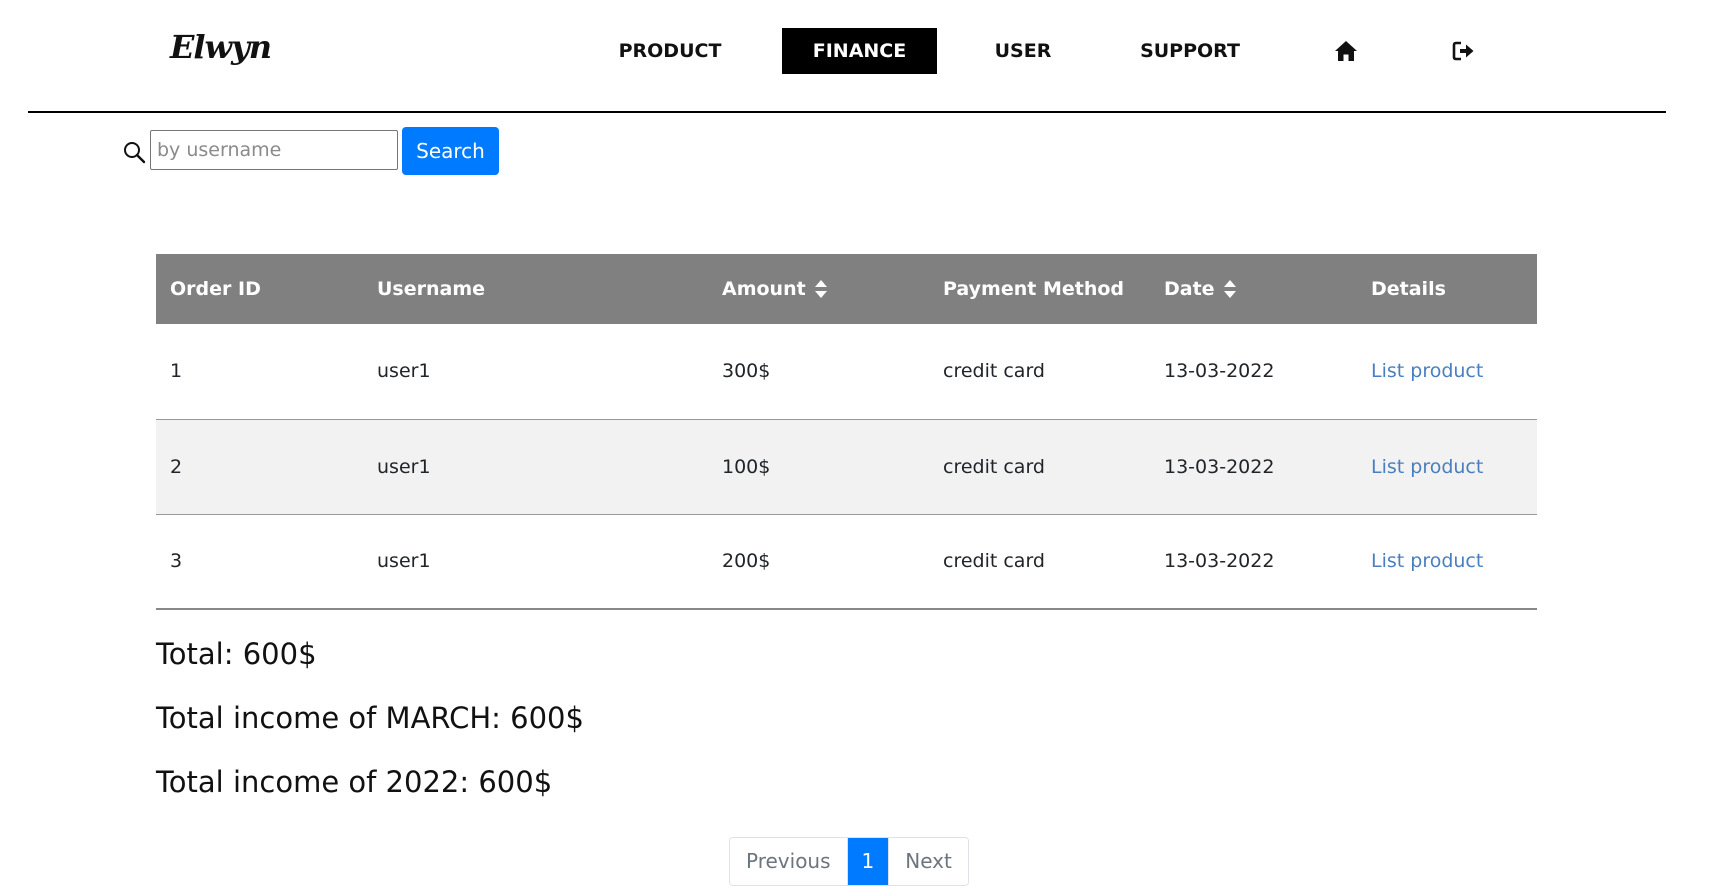 Image resolution: width=1714 pixels, height=886 pixels. Describe the element at coordinates (859, 51) in the screenshot. I see `nav-item-finance: FINANCE` at that location.